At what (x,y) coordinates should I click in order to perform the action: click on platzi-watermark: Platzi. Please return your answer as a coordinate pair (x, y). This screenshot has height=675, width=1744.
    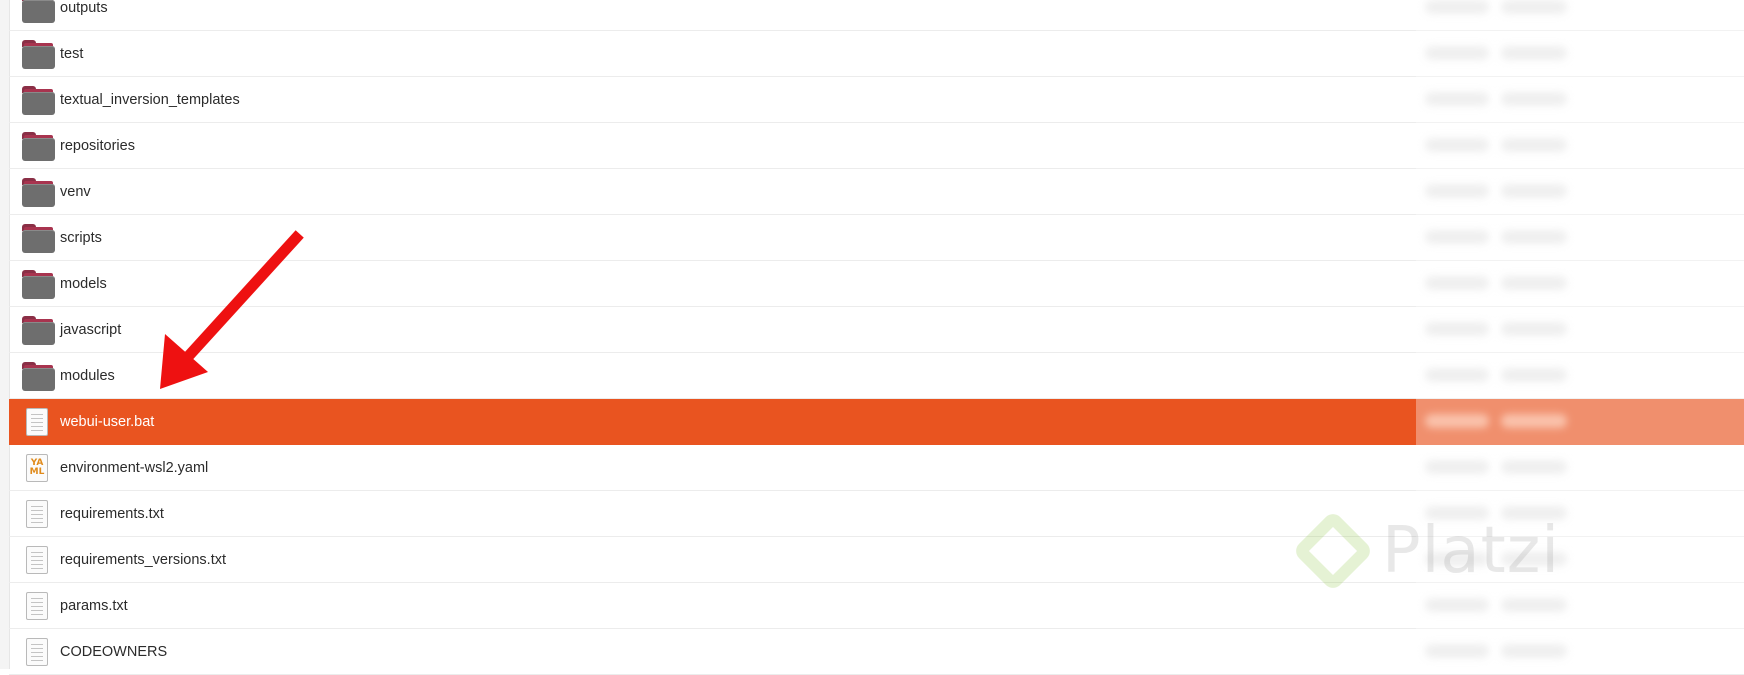
    Looking at the image, I should click on (1430, 558).